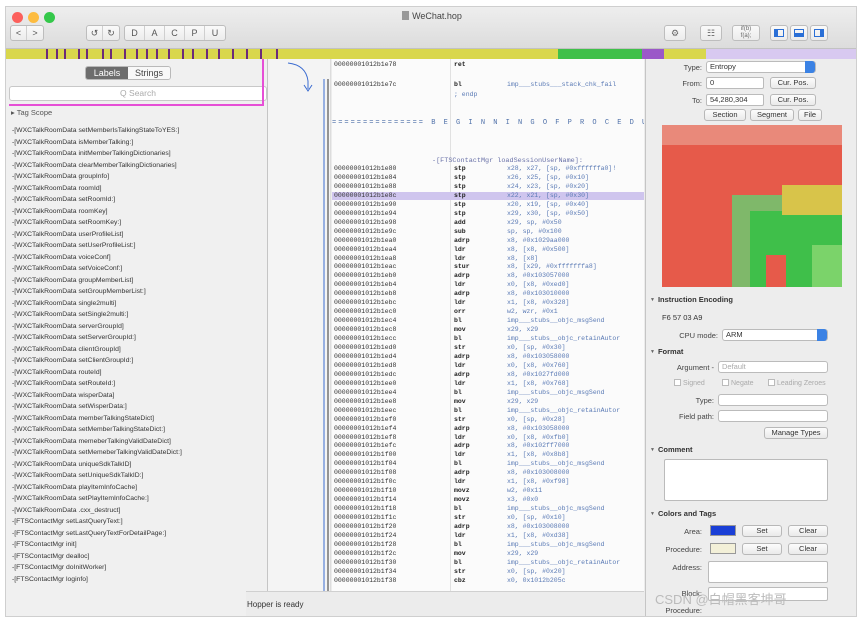 The height and width of the screenshot is (617, 862). Describe the element at coordinates (507, 161) in the screenshot. I see `procedure-name: -[FTSContactMgr loadSessionUserName]:` at that location.